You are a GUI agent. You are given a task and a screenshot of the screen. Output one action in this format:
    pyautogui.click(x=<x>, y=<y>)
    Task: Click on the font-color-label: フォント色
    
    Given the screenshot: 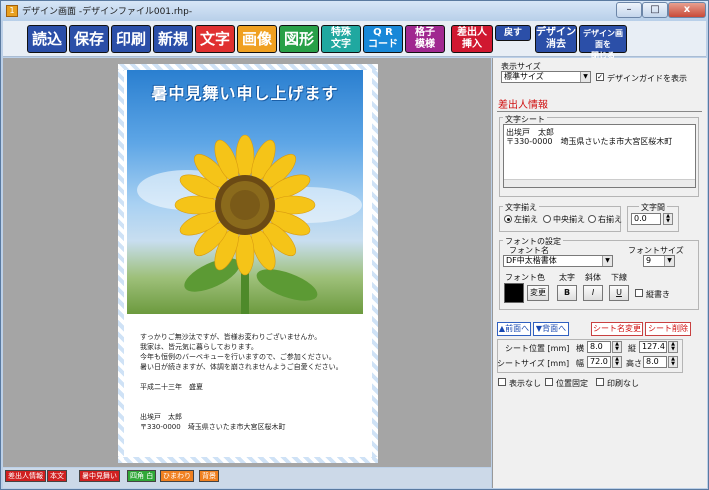 What is the action you would take?
    pyautogui.click(x=525, y=277)
    